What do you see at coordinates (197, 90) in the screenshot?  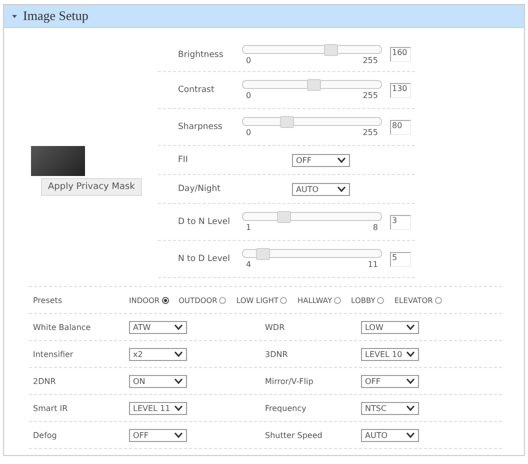 I see `setting-label: Contrast` at bounding box center [197, 90].